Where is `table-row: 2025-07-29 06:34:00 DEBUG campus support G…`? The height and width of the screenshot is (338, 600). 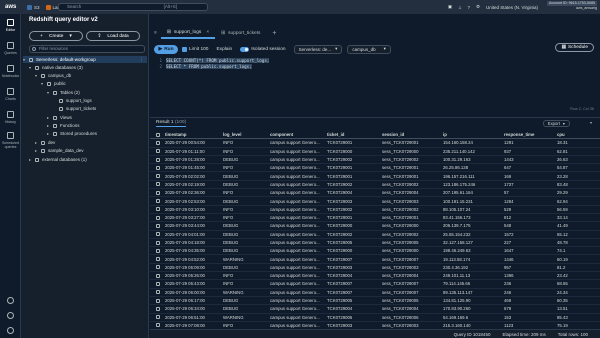 table-row: 2025-07-29 06:34:00 DEBUG campus support G… is located at coordinates (375, 309).